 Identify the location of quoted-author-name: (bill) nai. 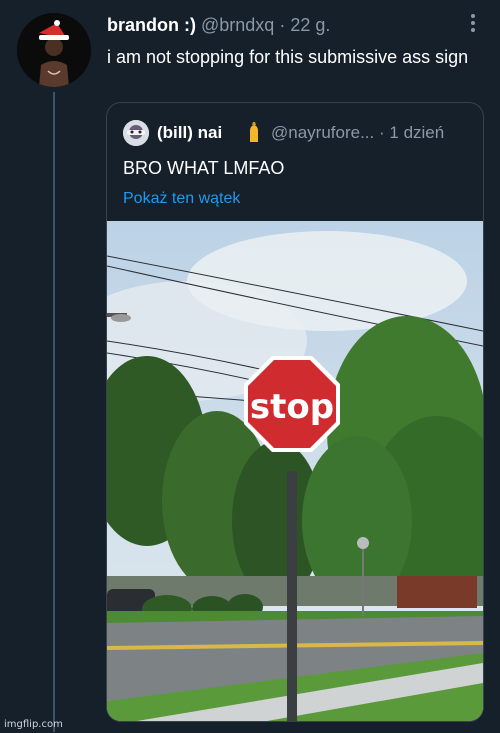
(189, 132).